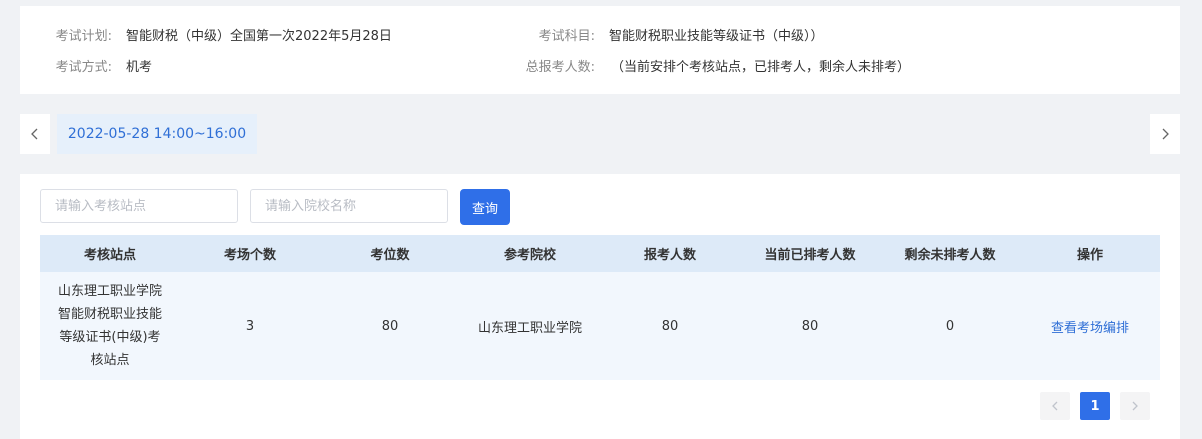 This screenshot has width=1202, height=439. I want to click on exam-plan-row: 考试计划: 智能财税（中级）全国第一次2022年5月28日, so click(206, 34).